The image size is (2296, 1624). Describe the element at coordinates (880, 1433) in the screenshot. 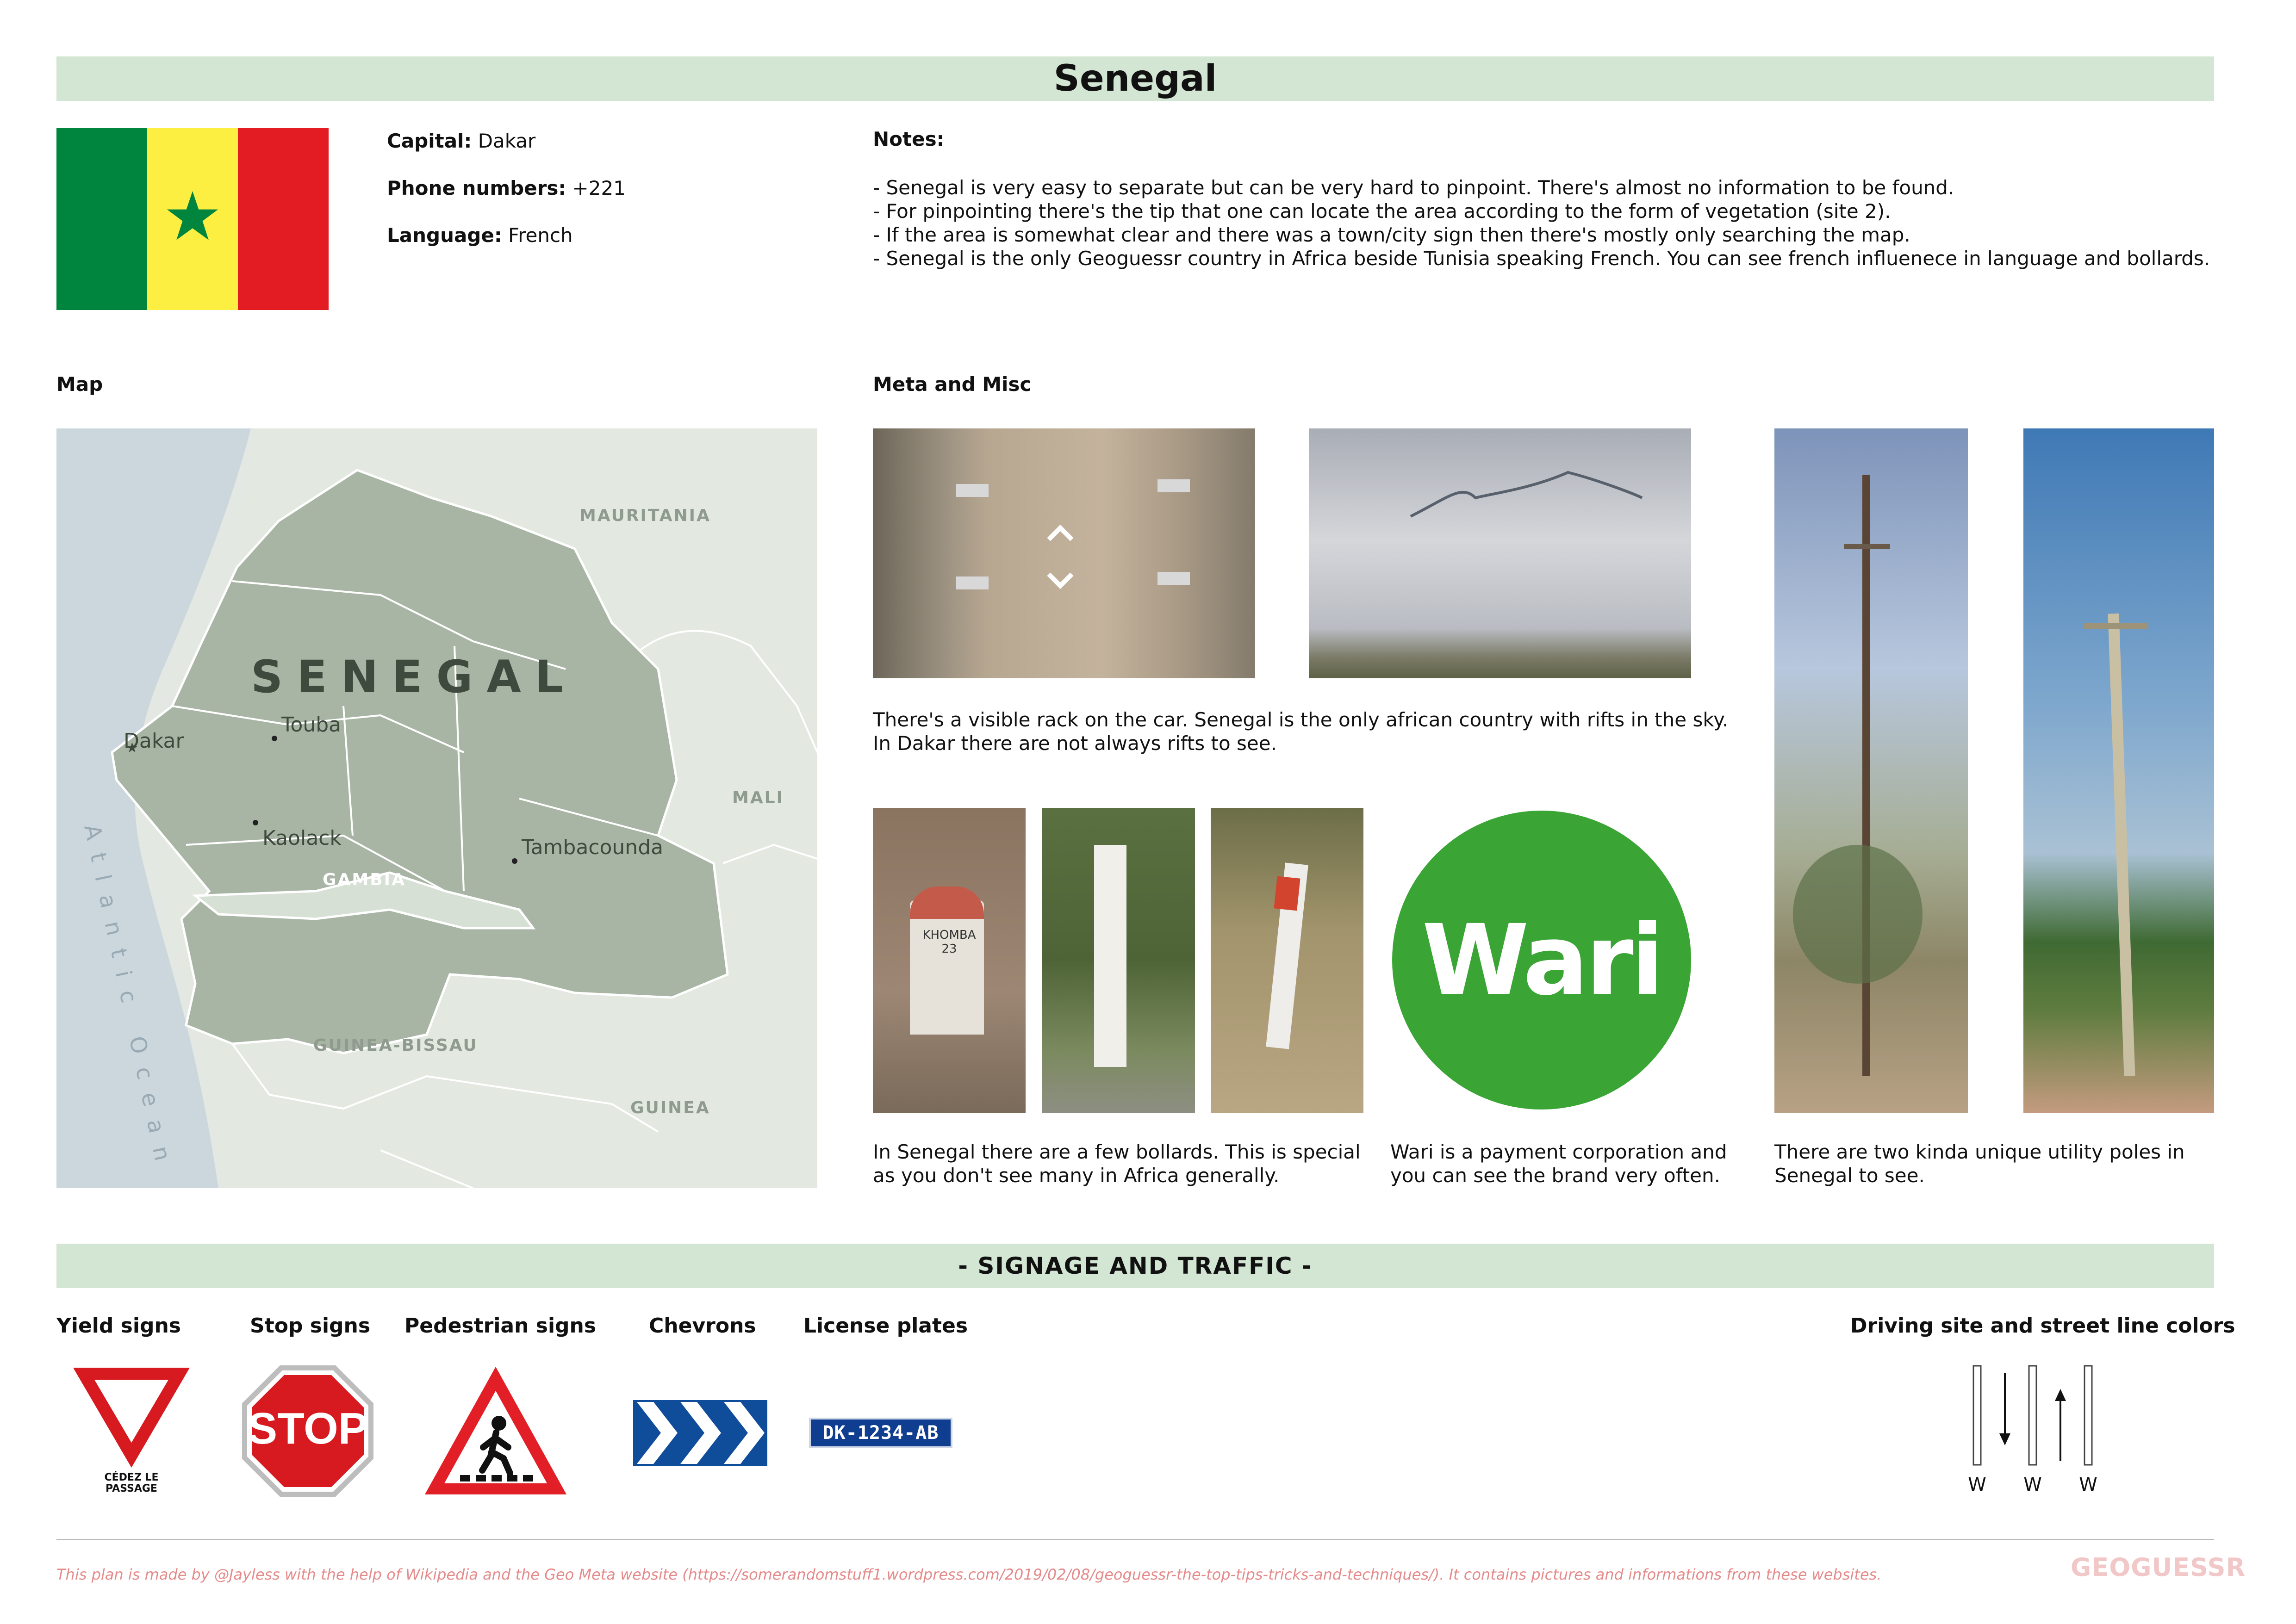

I see `license-plate: DK-1234-AB` at that location.